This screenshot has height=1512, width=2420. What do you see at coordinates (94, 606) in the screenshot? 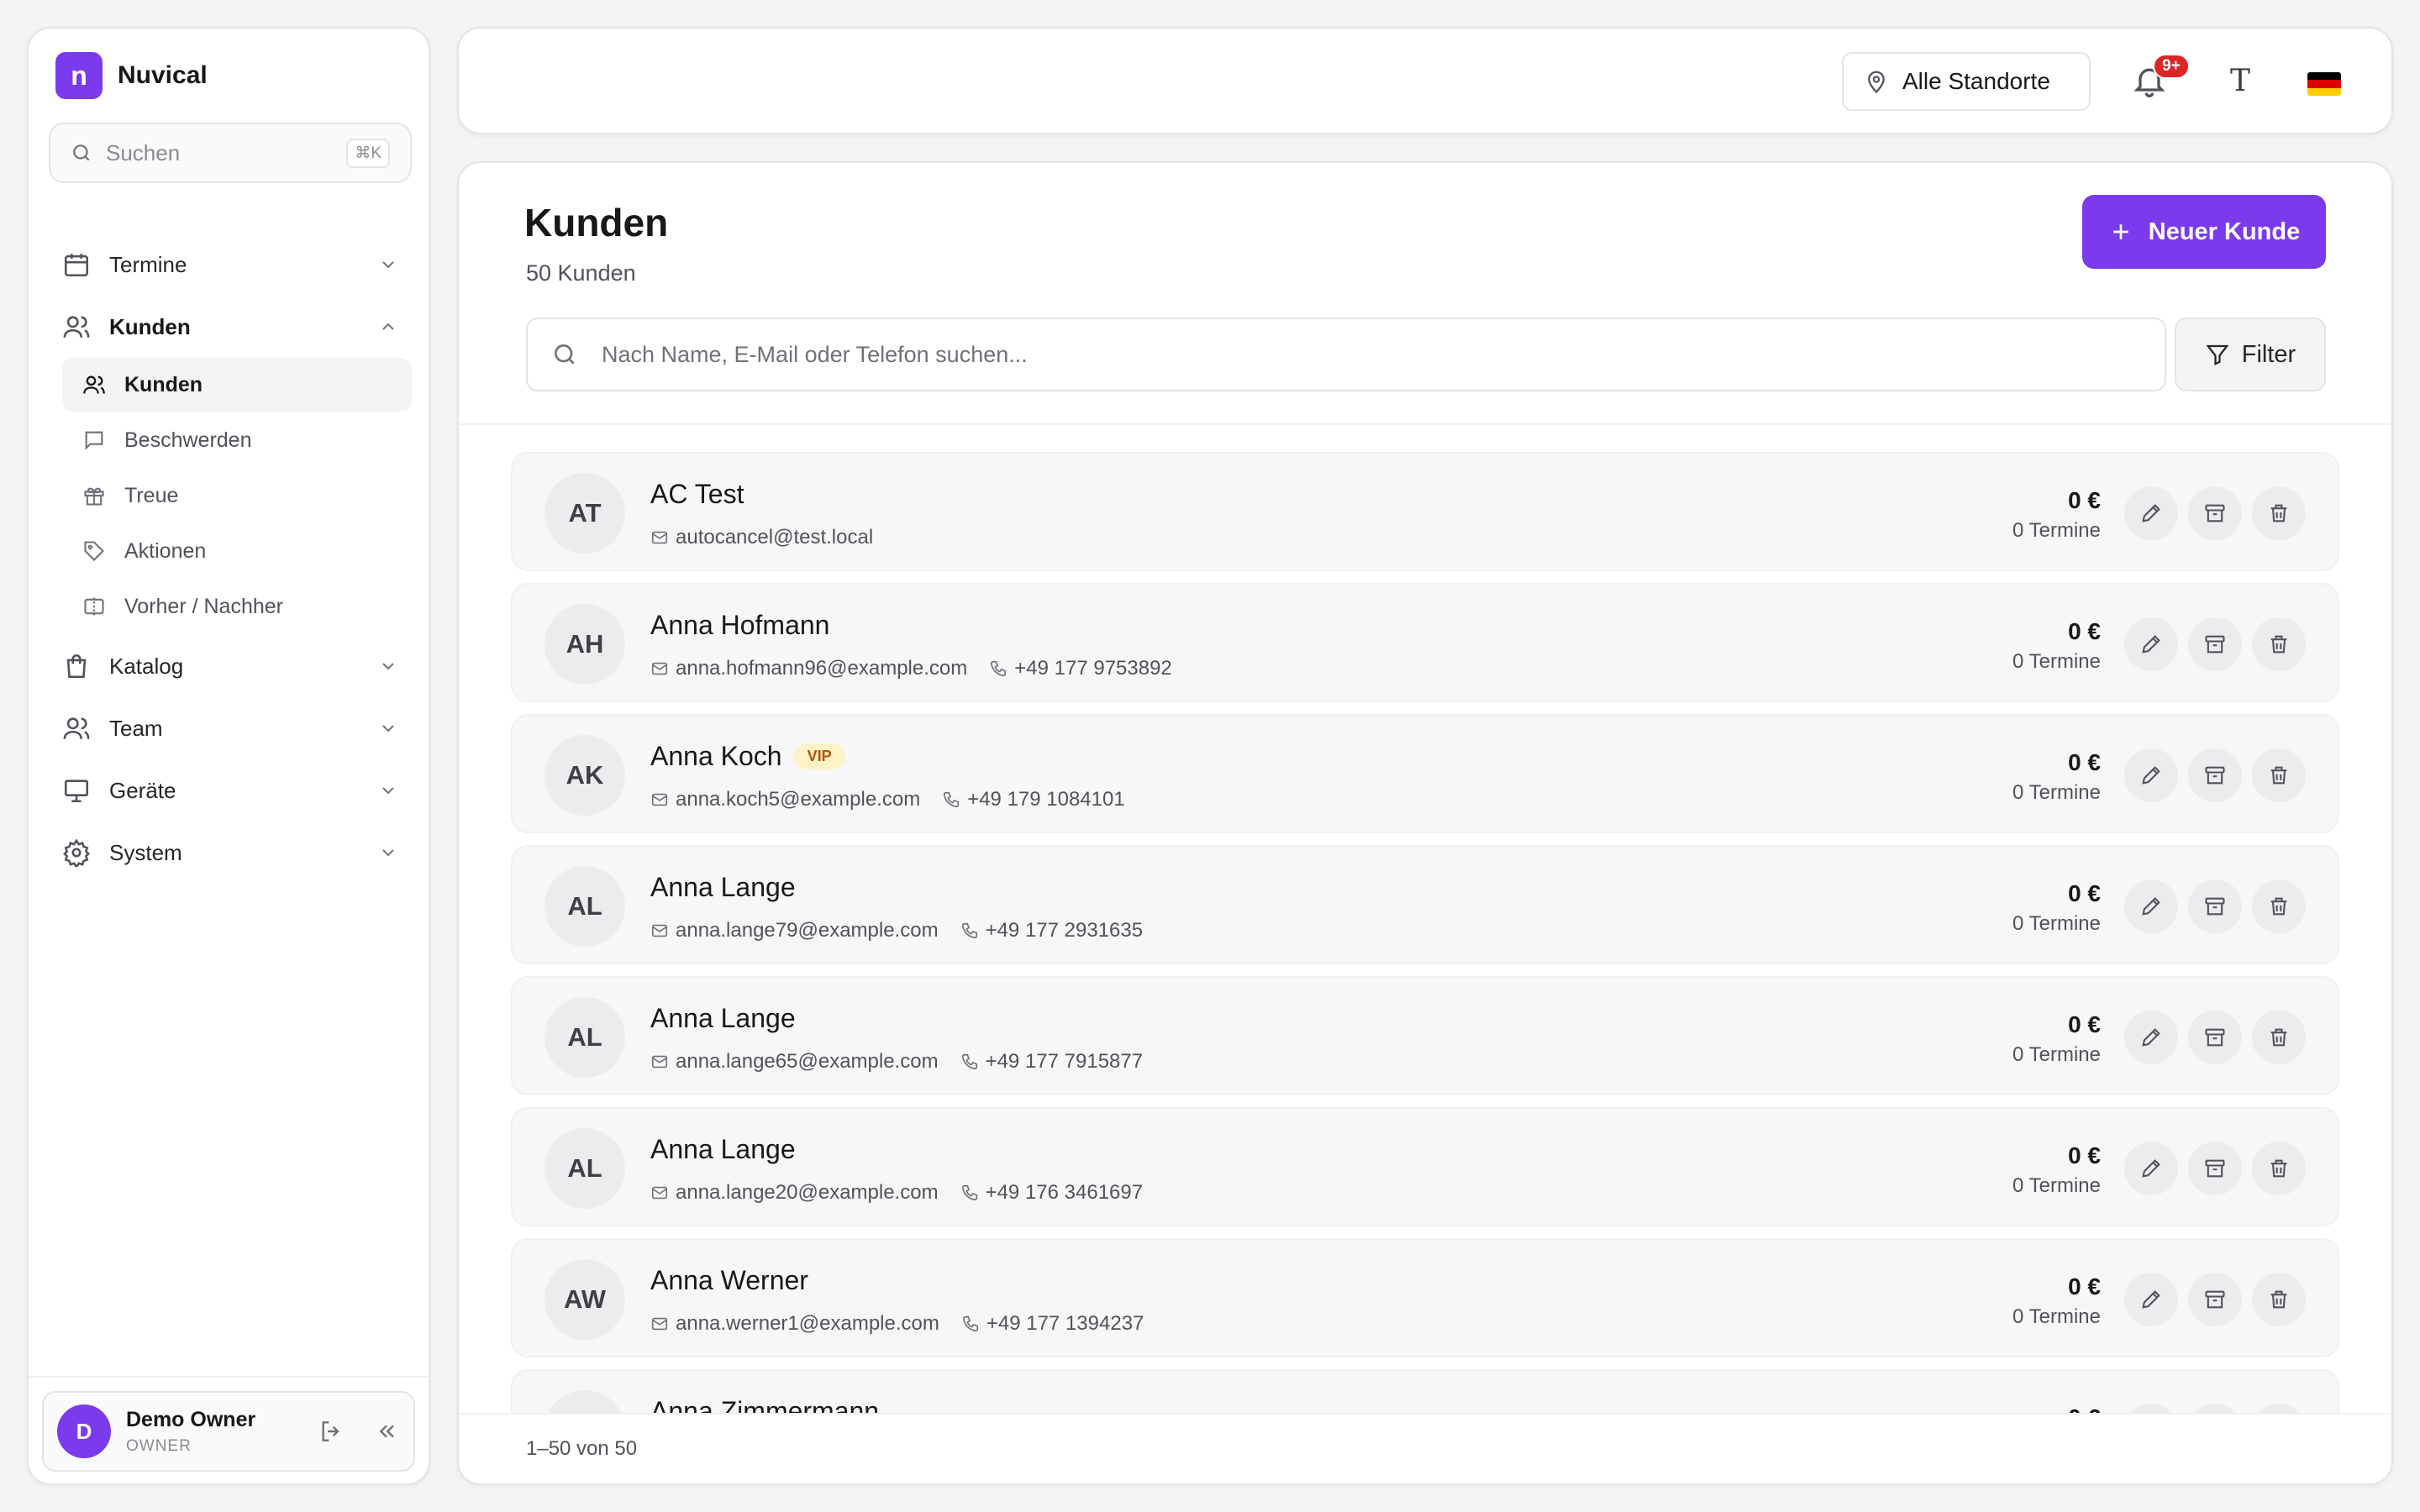
I see `compare-icon` at bounding box center [94, 606].